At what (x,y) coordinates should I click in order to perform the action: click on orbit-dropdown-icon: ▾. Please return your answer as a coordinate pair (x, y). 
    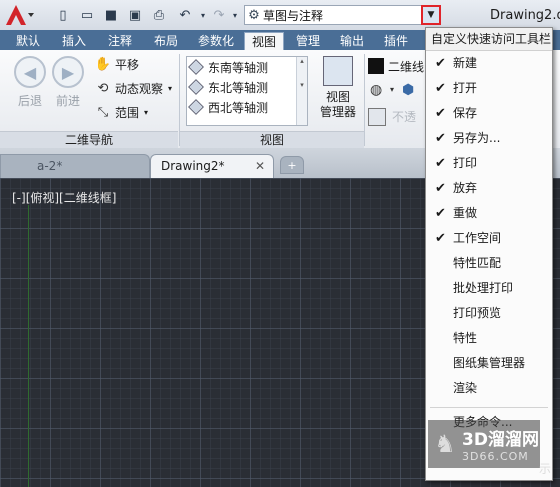
    Looking at the image, I should click on (170, 88).